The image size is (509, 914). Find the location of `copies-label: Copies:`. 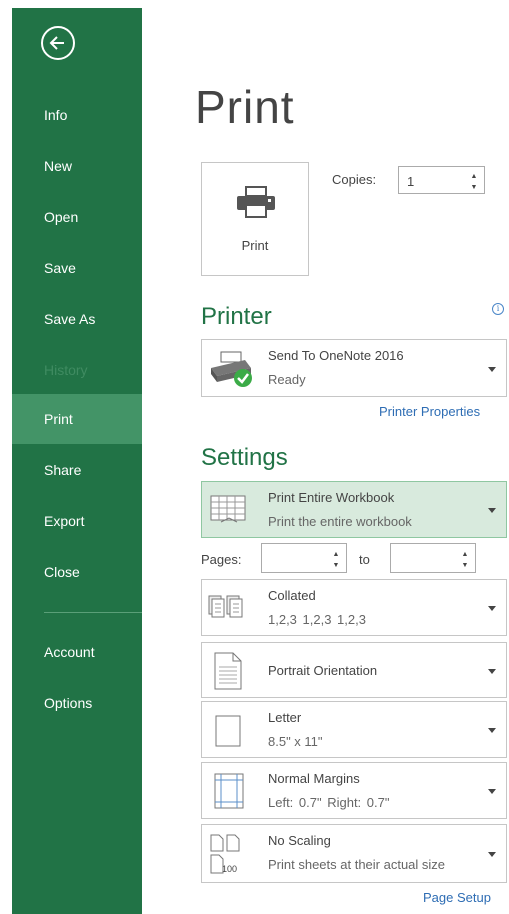

copies-label: Copies: is located at coordinates (354, 179).